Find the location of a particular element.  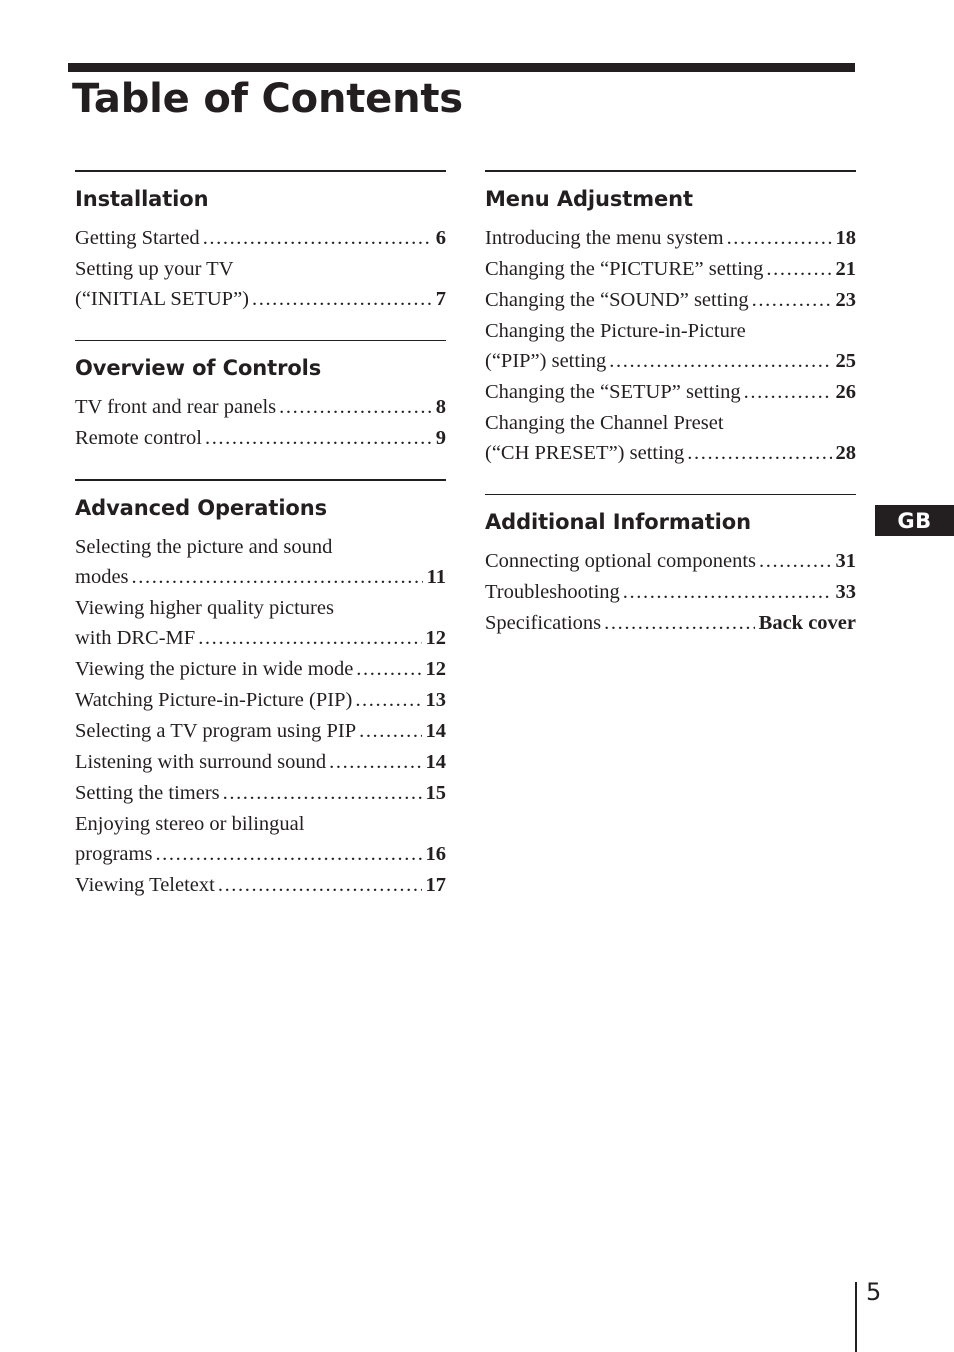

toc-entry-row: Changing the “PICTURE” setting 21 is located at coordinates (670, 269).